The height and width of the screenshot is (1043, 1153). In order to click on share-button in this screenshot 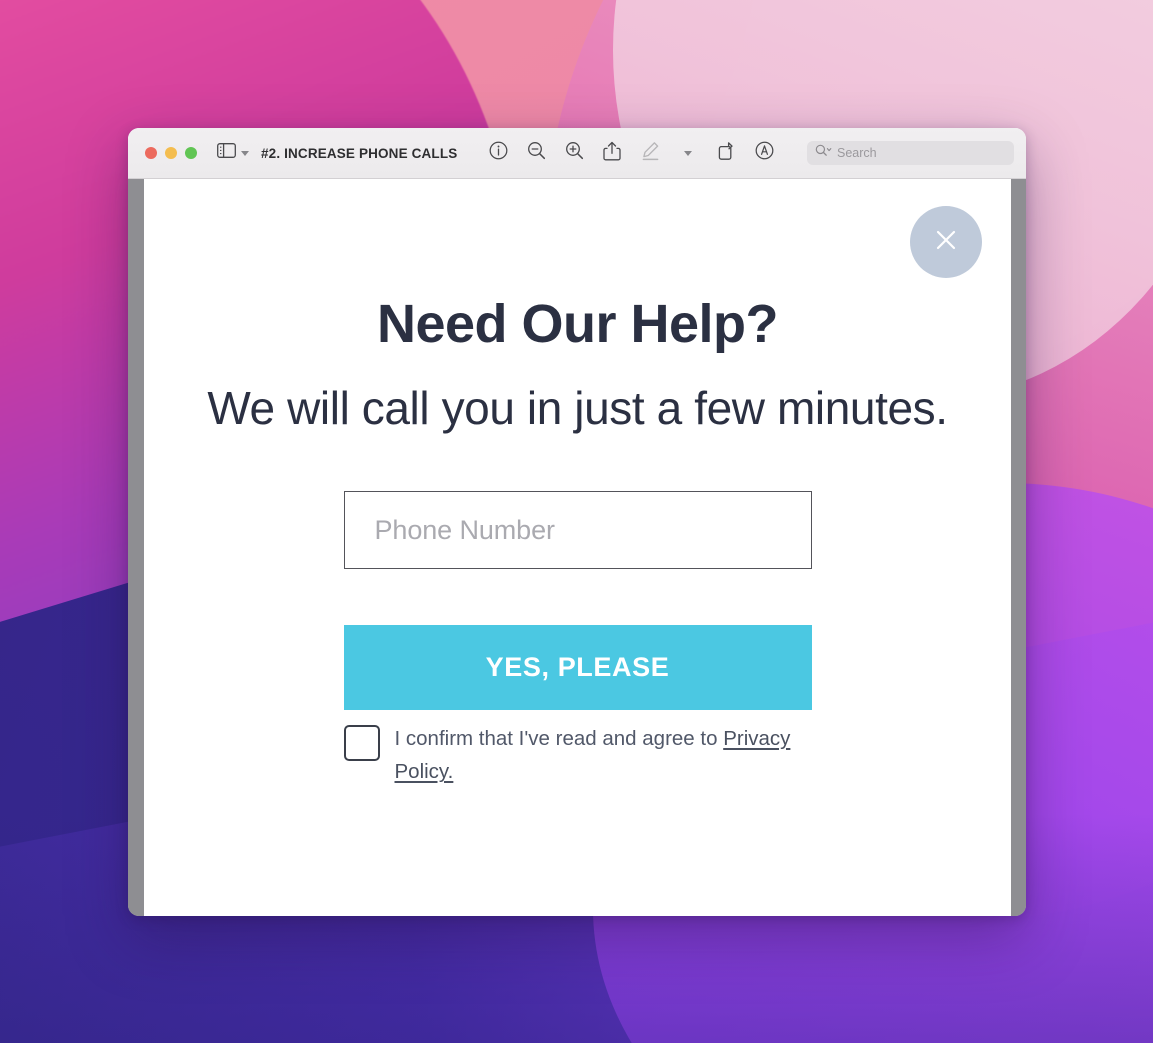, I will do `click(612, 153)`.